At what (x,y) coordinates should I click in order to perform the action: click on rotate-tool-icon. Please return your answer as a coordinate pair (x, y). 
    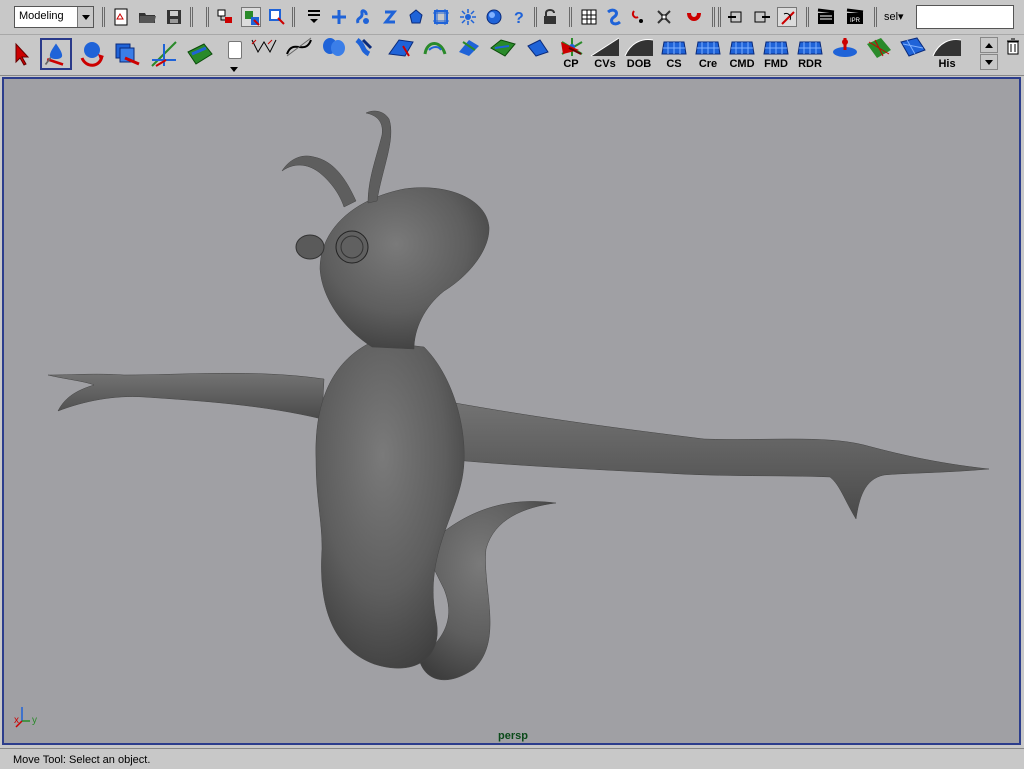
    Looking at the image, I should click on (92, 54).